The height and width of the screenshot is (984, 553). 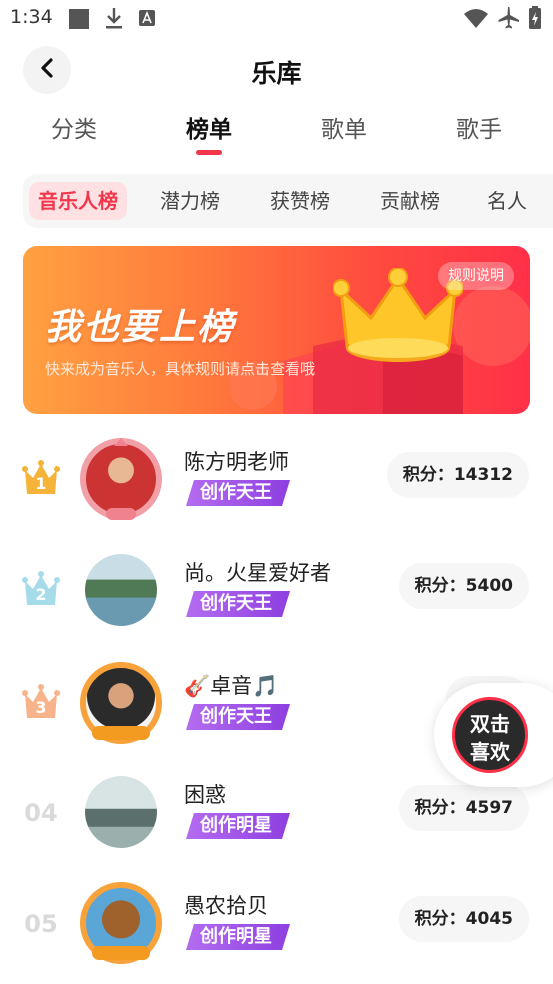 What do you see at coordinates (463, 919) in the screenshot?
I see `score-pill: 积分：4045` at bounding box center [463, 919].